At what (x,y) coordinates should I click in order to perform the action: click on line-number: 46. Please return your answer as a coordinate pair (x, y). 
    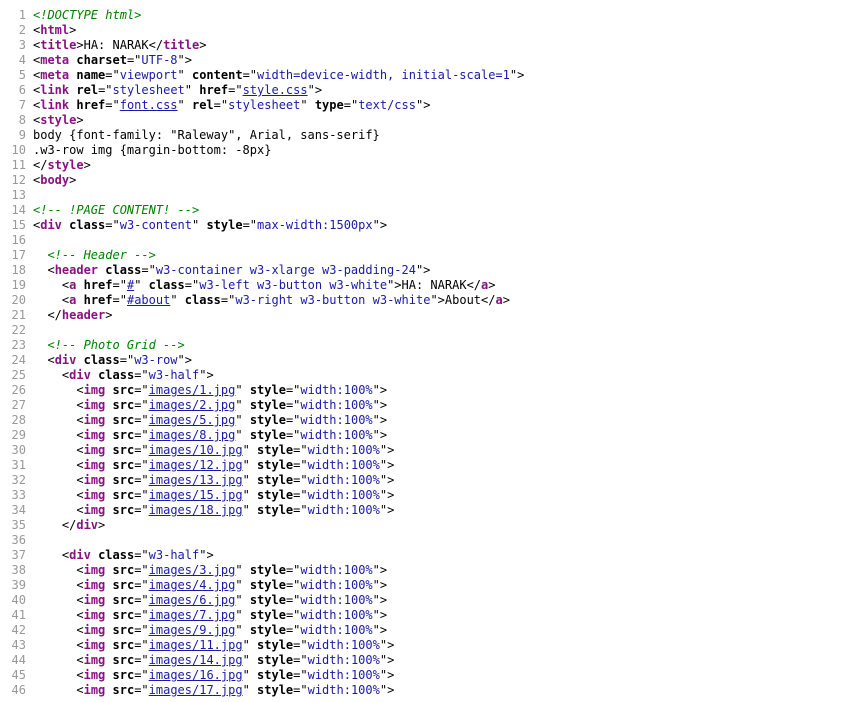
    Looking at the image, I should click on (18, 690).